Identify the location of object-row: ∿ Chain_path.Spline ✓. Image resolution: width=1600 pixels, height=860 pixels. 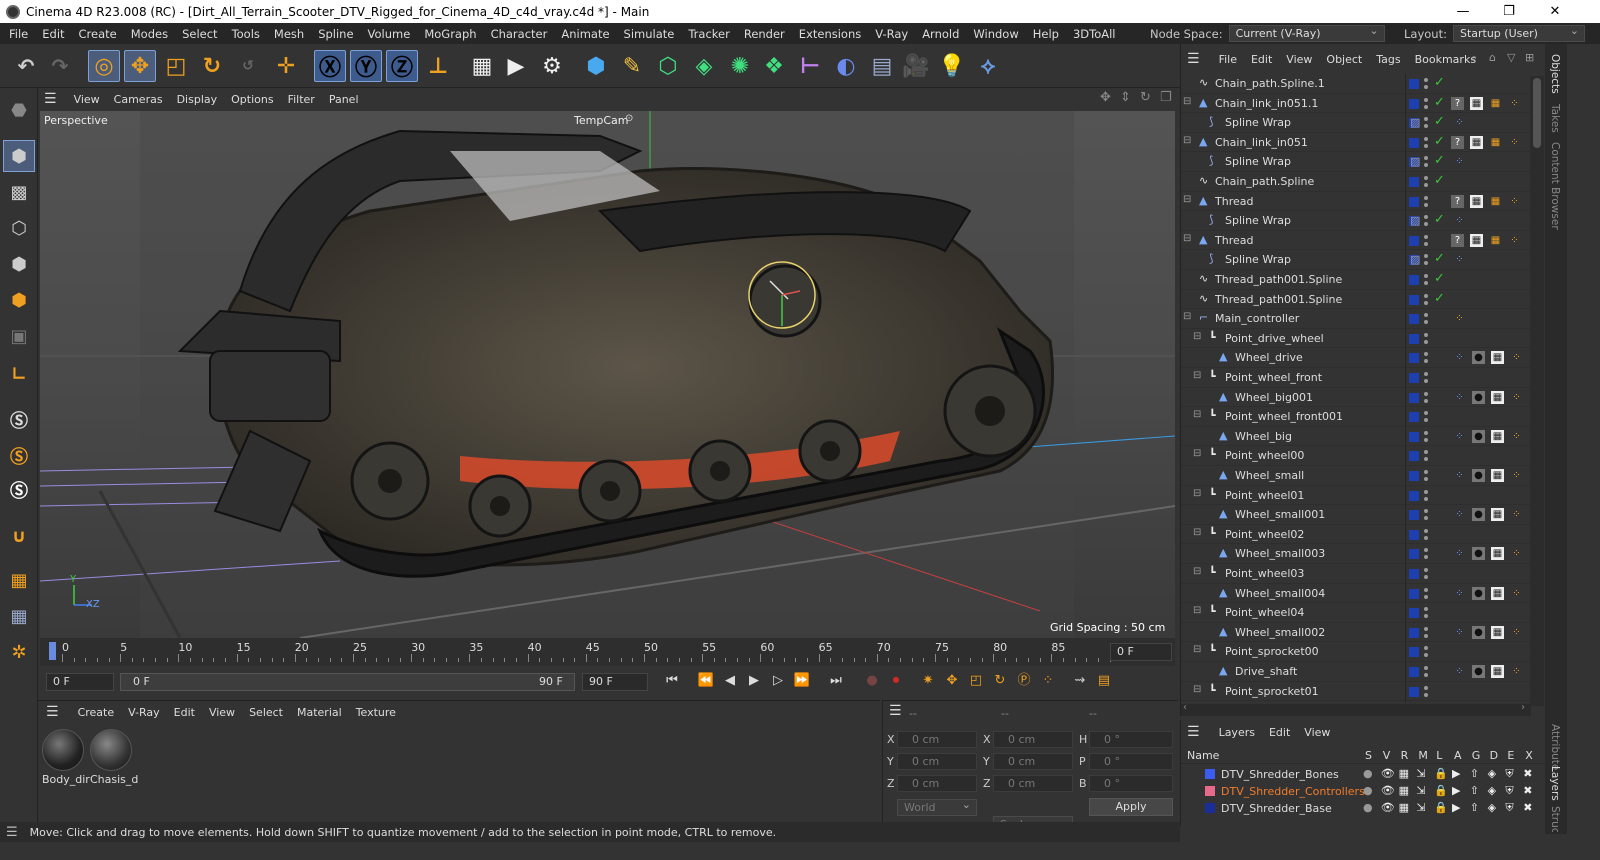
(1356, 182).